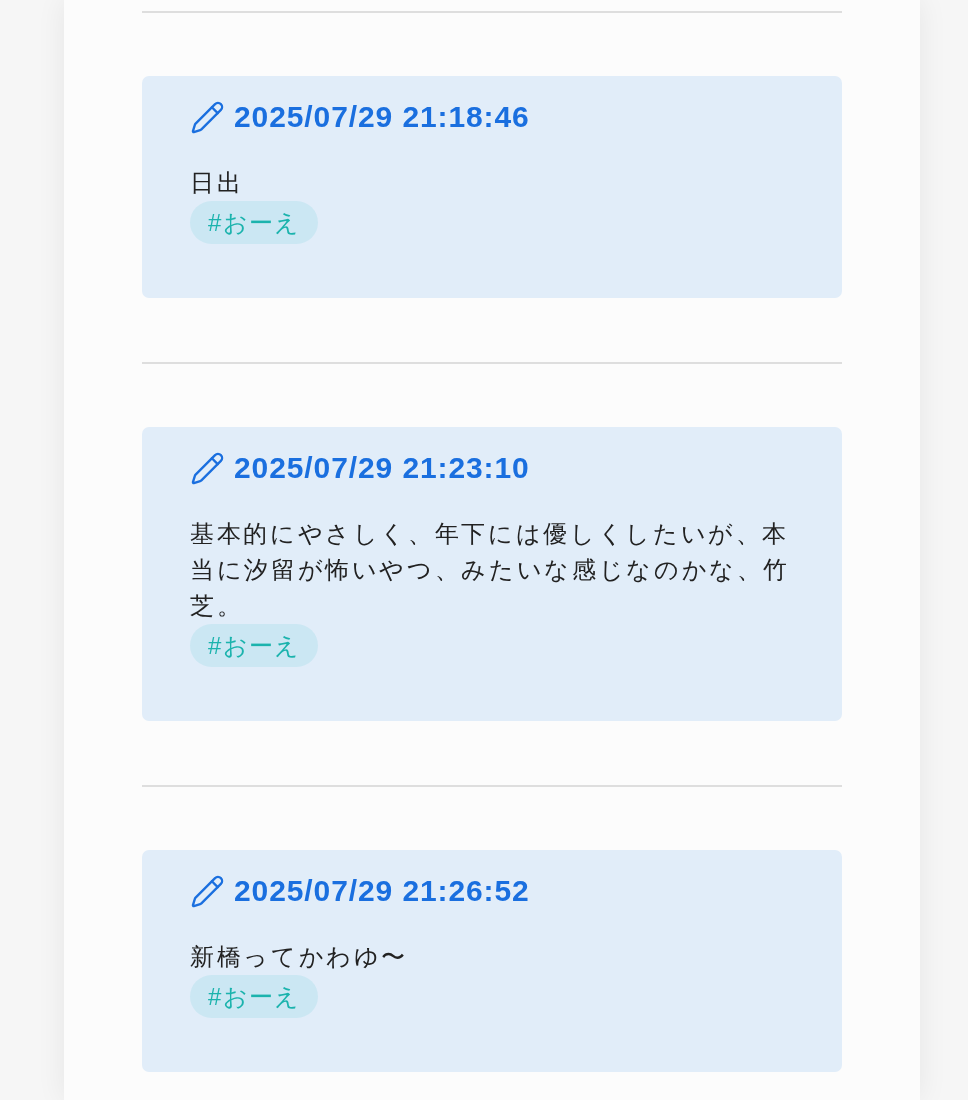 The width and height of the screenshot is (968, 1100). What do you see at coordinates (491, 570) in the screenshot?
I see `entry-text: 基本的にやさしく、年下には優しくしたいが、本当に汐留が怖いやつ、みたいな感じなのかな、竹芝。` at bounding box center [491, 570].